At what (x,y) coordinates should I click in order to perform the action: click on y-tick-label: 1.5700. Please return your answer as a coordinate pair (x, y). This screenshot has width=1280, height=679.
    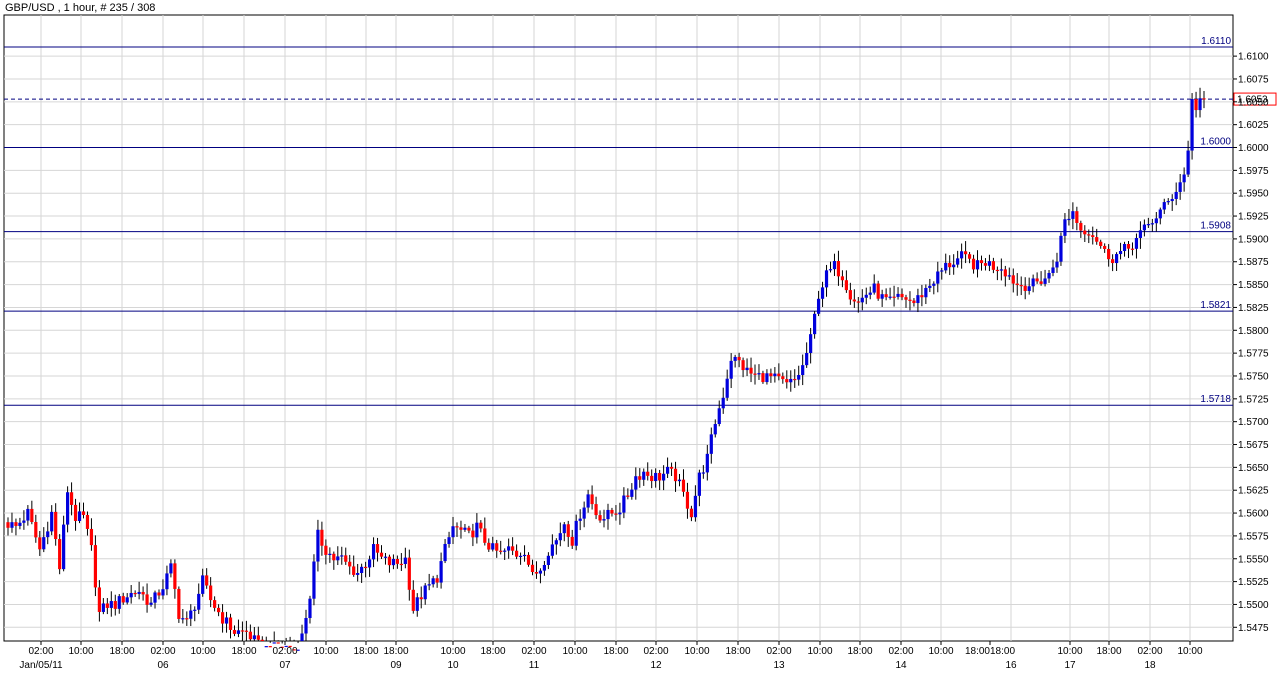
    Looking at the image, I should click on (1253, 422).